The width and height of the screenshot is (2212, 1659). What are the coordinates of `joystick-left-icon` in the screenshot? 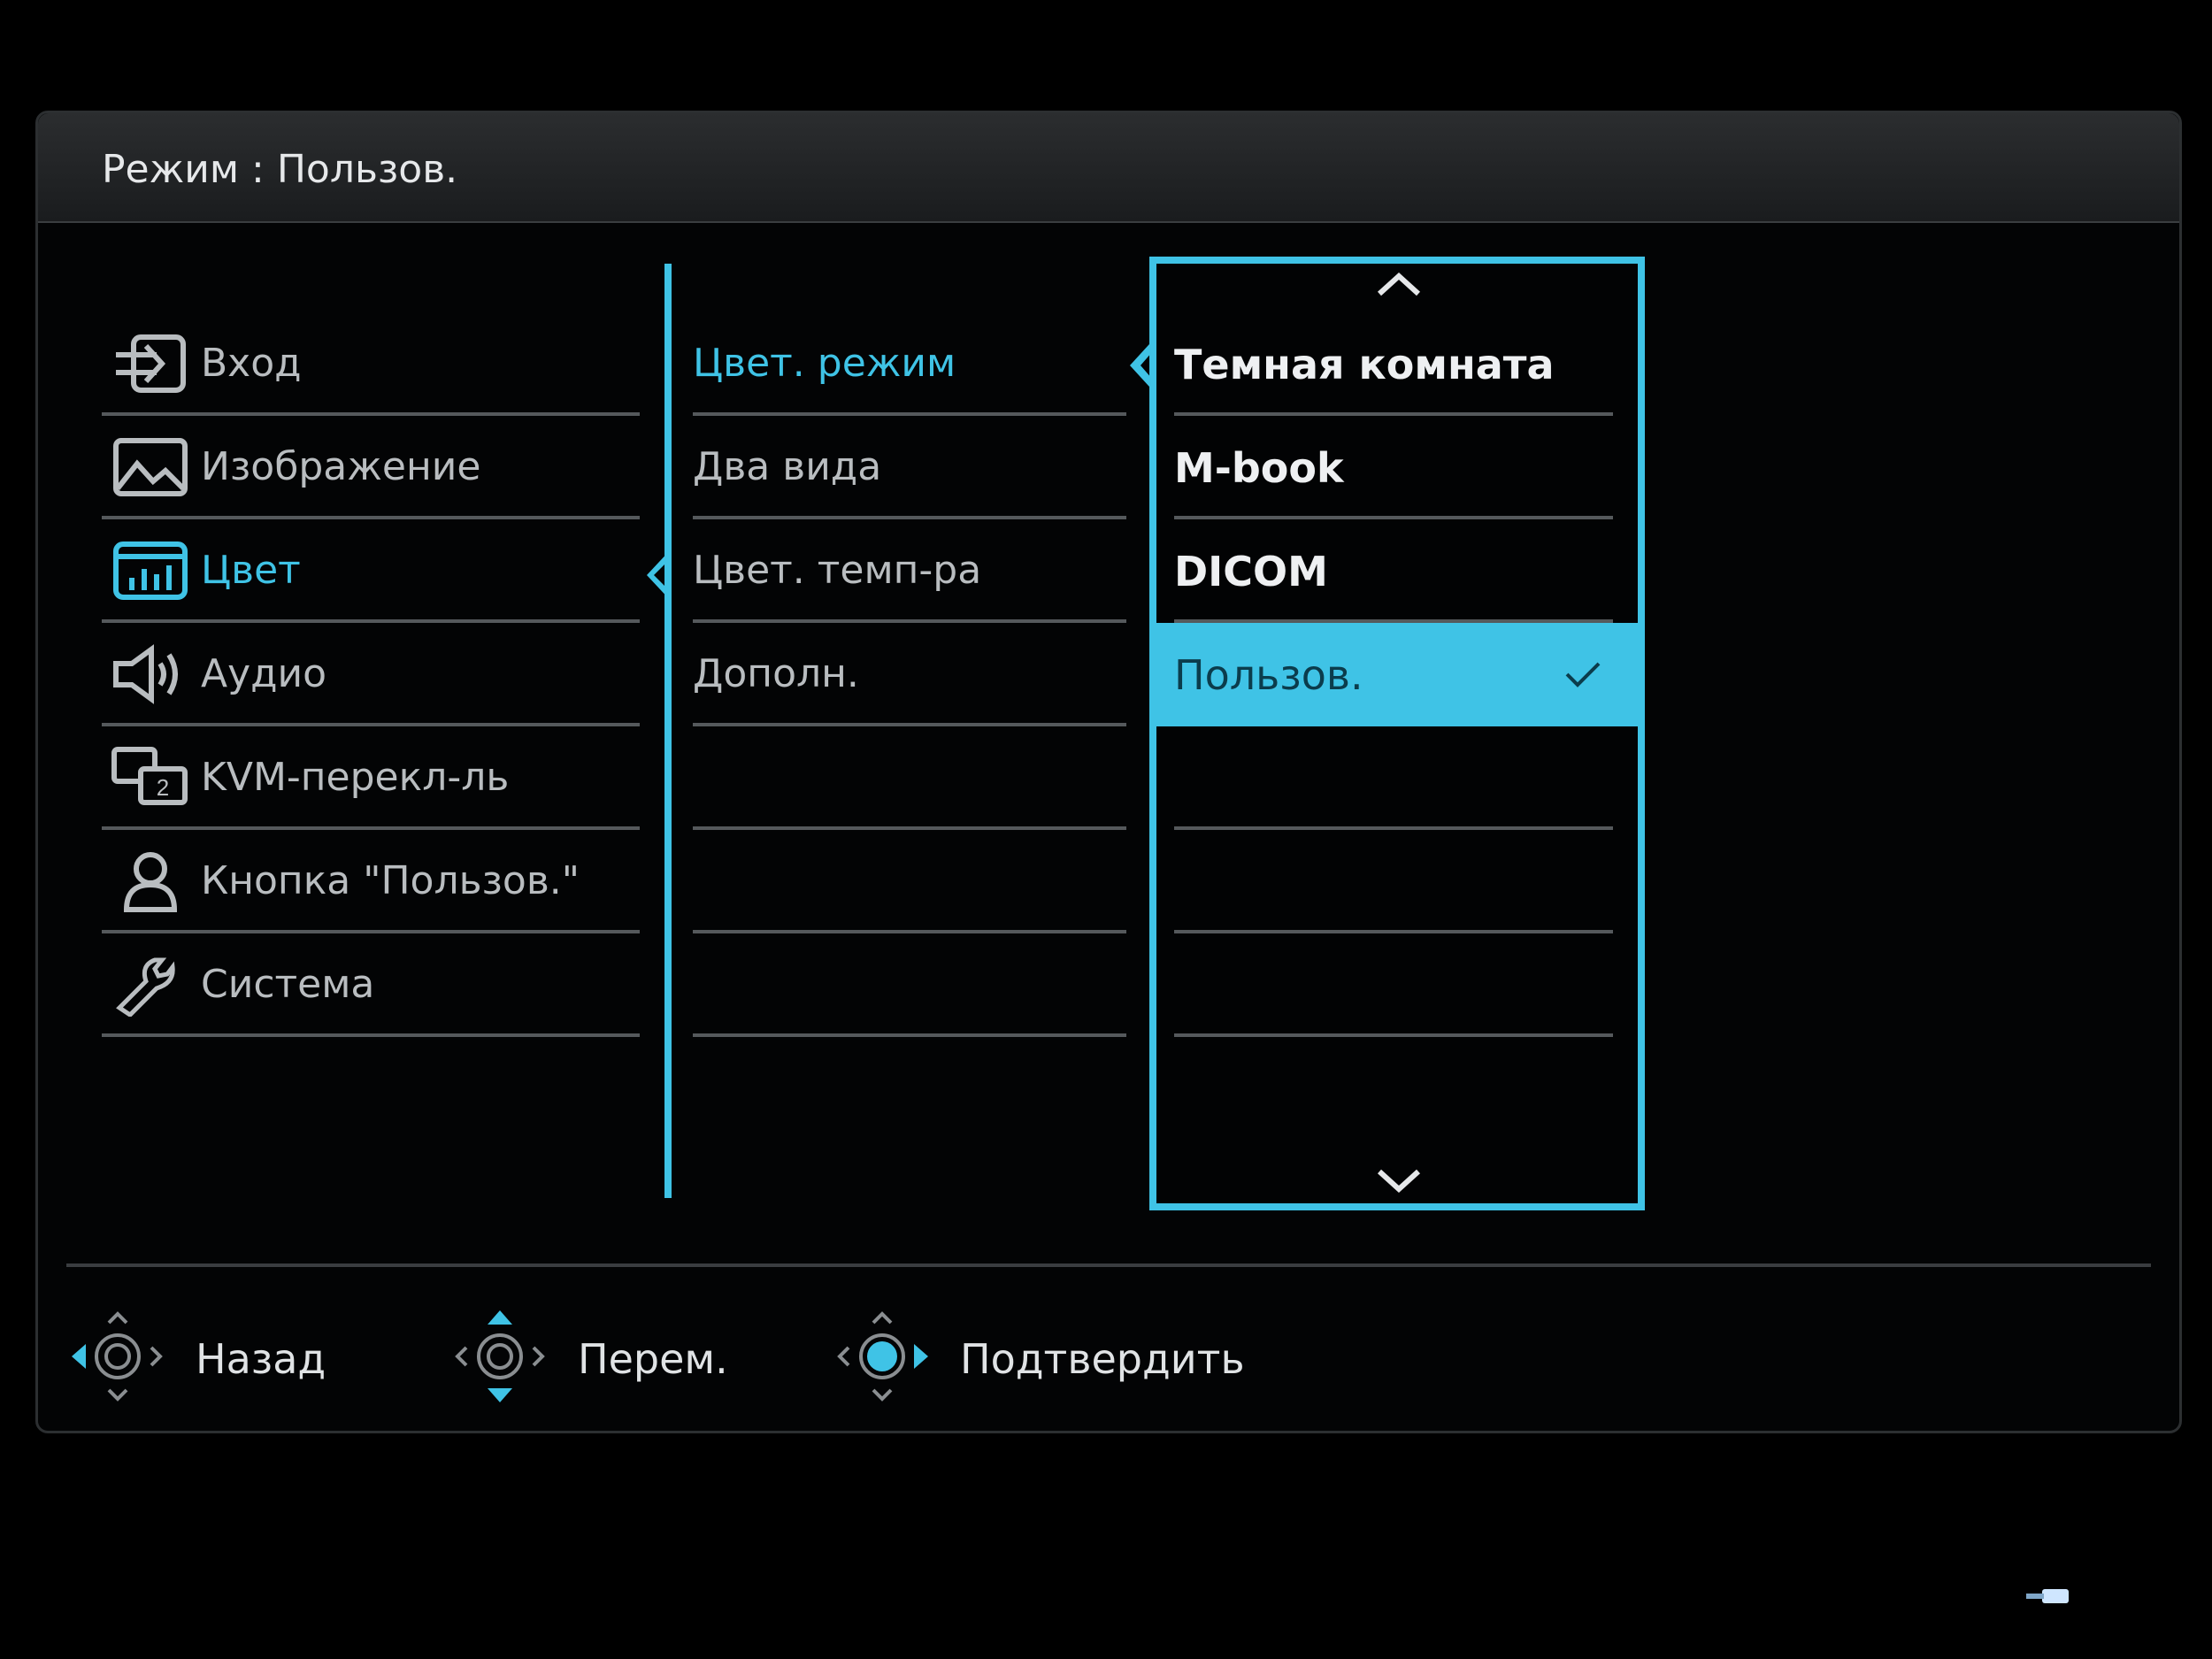 It's located at (117, 1356).